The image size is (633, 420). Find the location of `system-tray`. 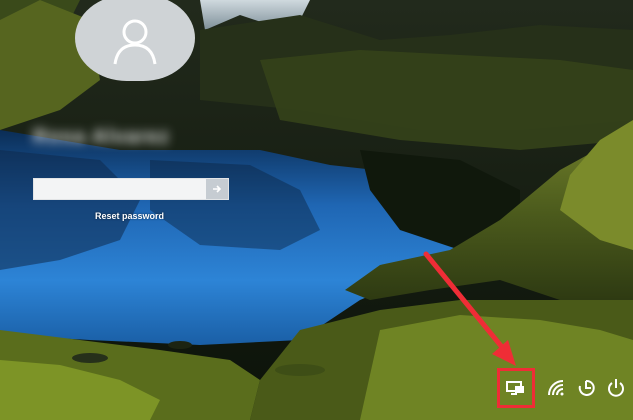

system-tray is located at coordinates (564, 388).